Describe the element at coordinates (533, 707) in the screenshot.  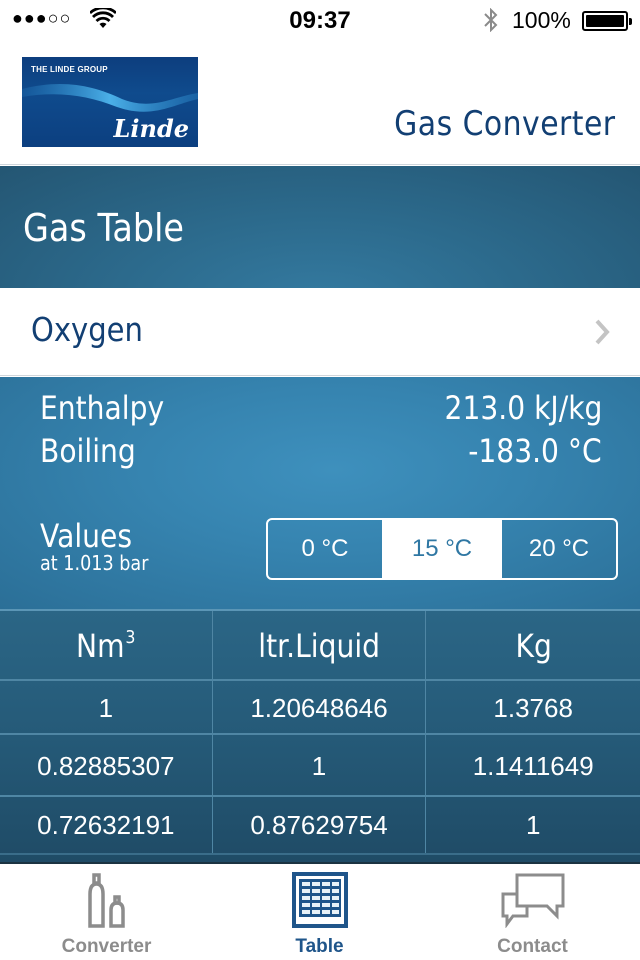
I see `table-cell: 1.3768` at that location.